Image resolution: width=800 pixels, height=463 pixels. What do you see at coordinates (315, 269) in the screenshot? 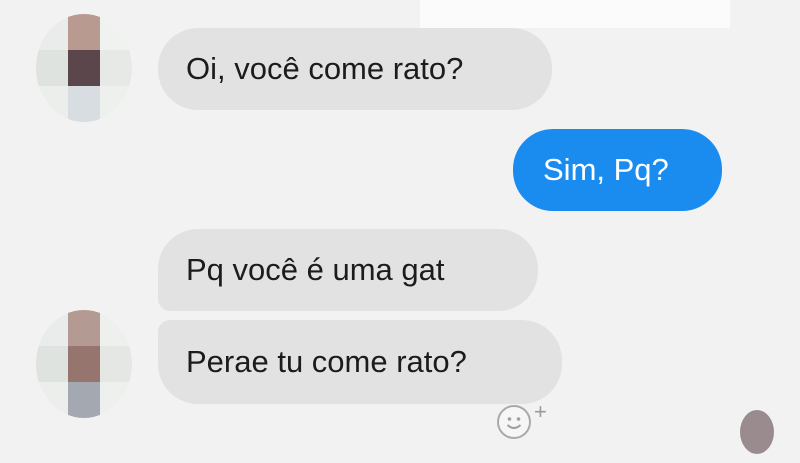
I see `message-text: Pq você é uma gat` at bounding box center [315, 269].